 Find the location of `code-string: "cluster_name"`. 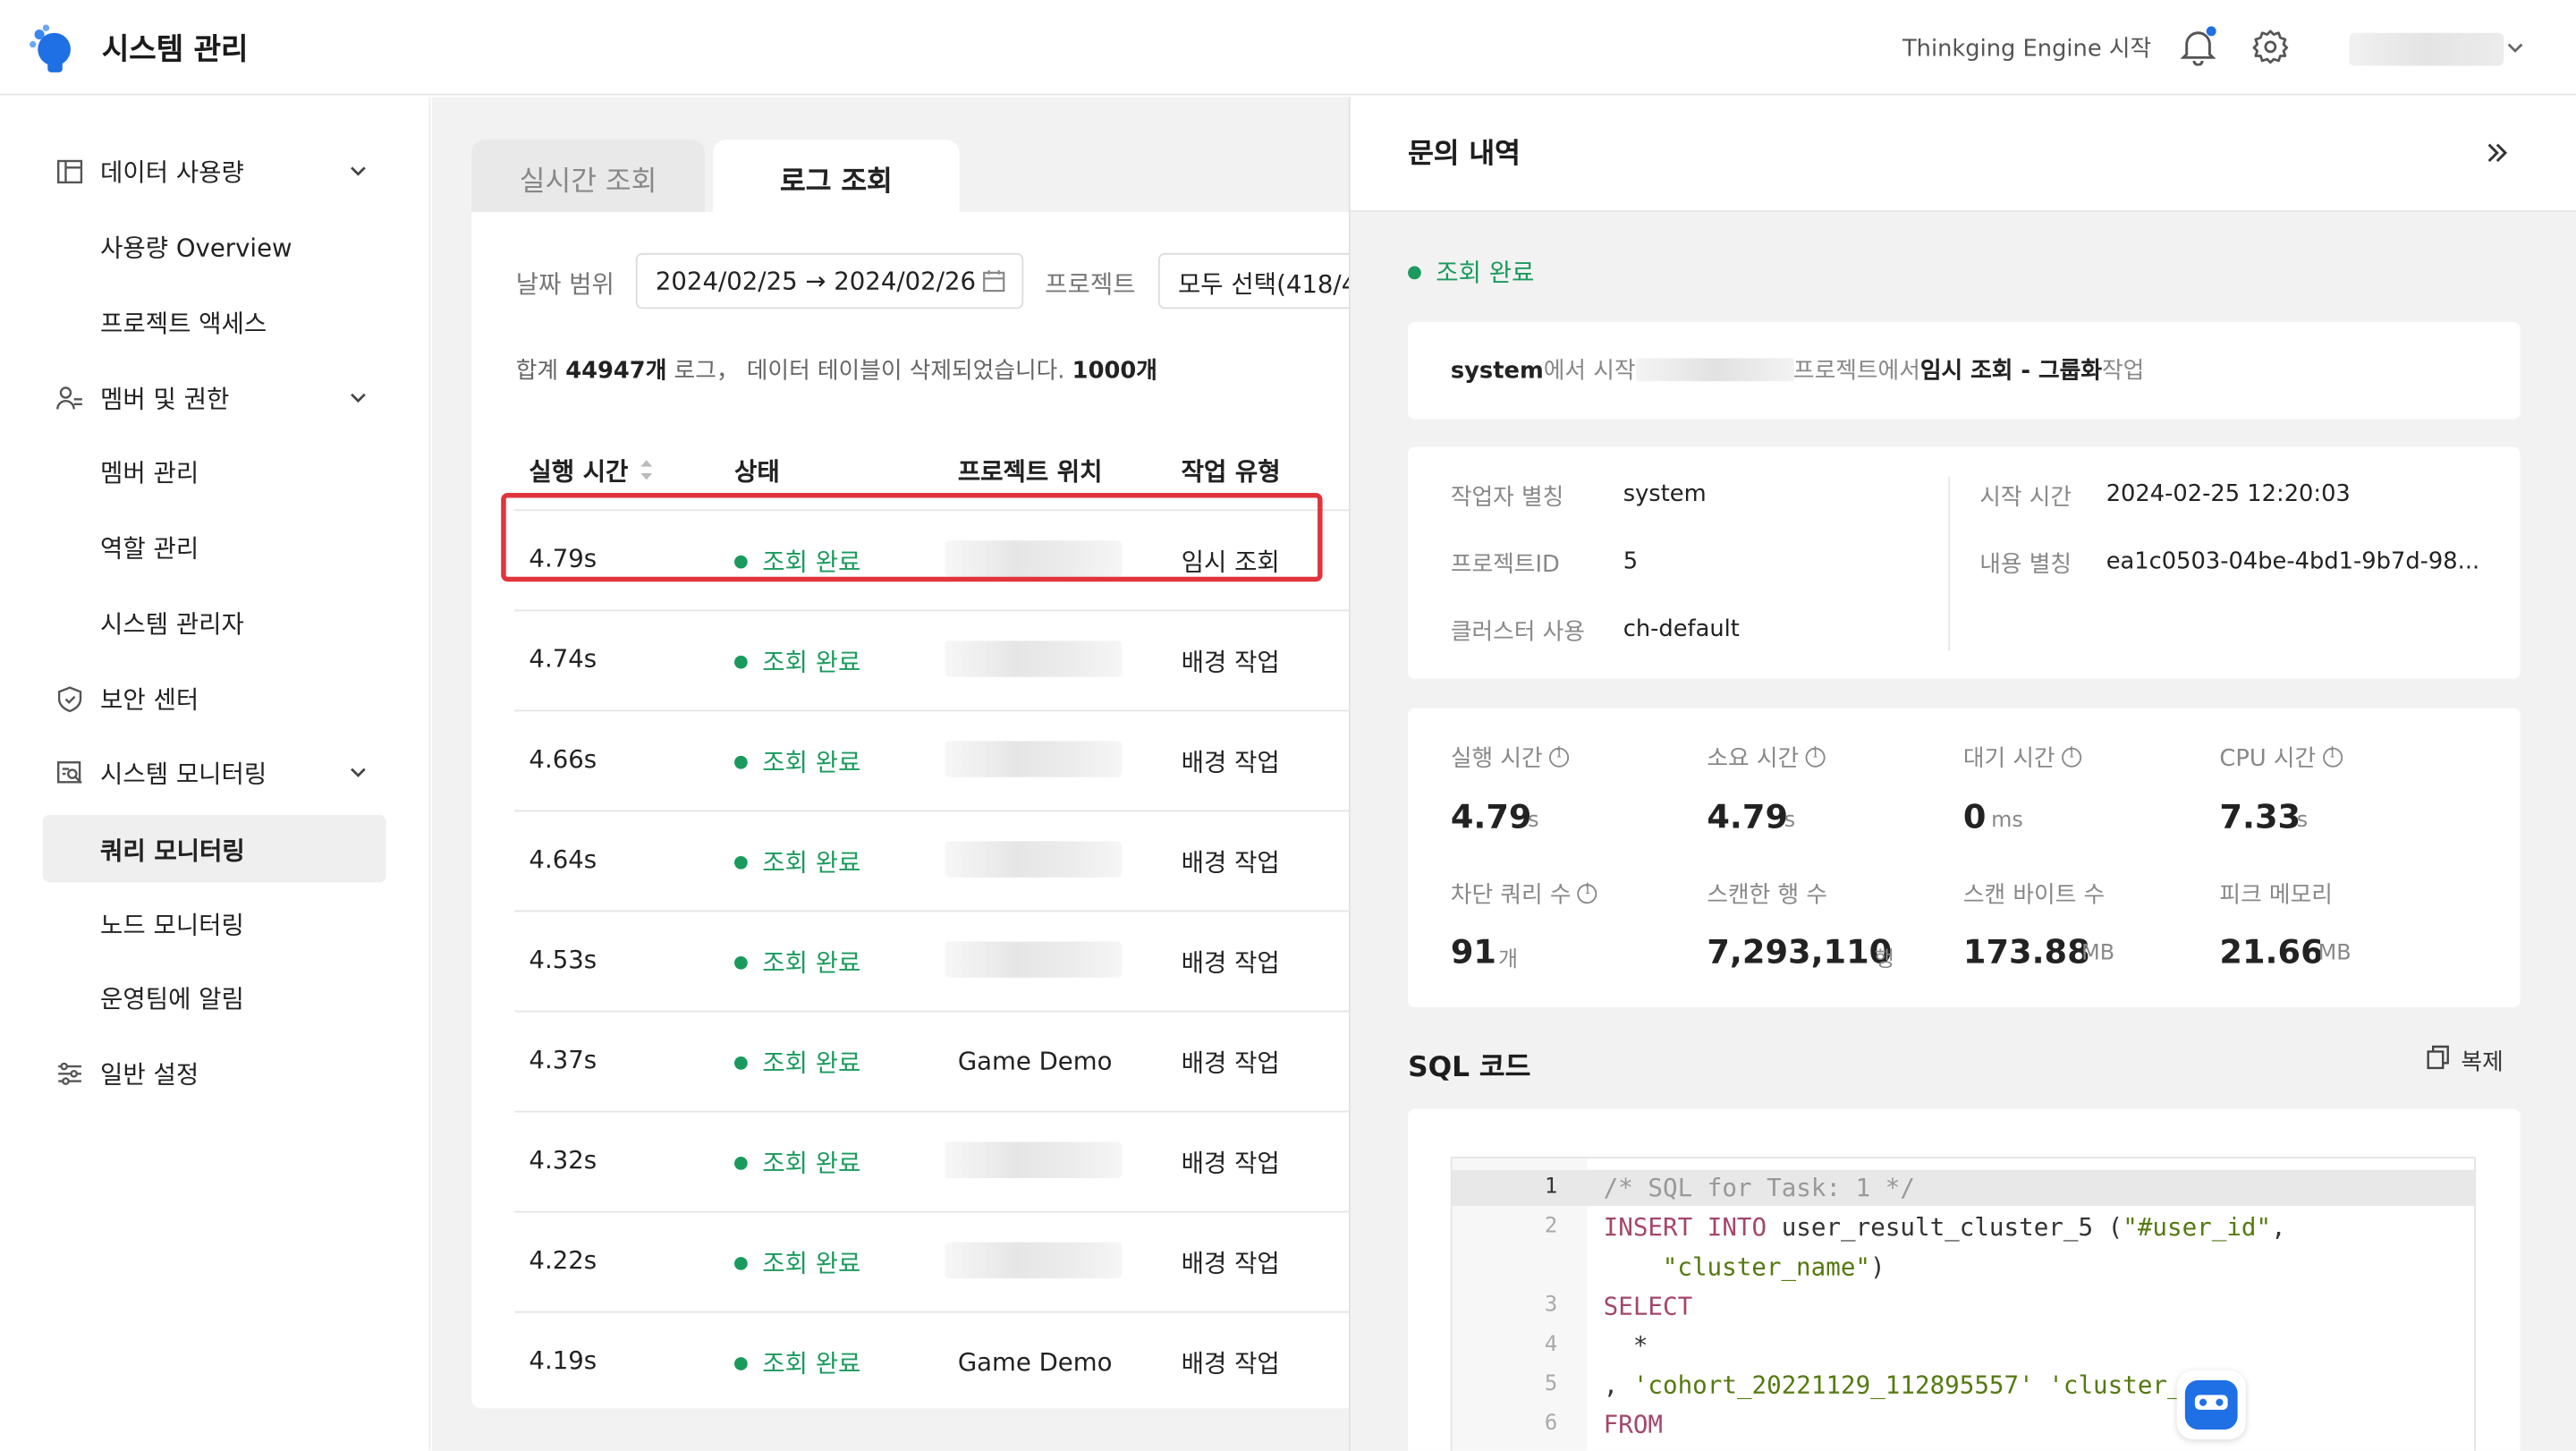

code-string: "cluster_name" is located at coordinates (1766, 1267).